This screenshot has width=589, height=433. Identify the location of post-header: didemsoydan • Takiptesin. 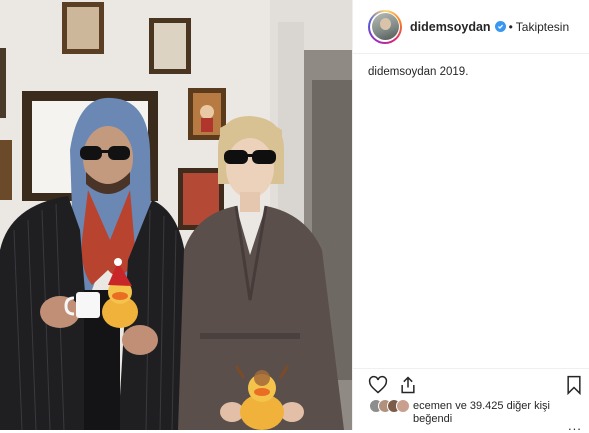
(471, 27).